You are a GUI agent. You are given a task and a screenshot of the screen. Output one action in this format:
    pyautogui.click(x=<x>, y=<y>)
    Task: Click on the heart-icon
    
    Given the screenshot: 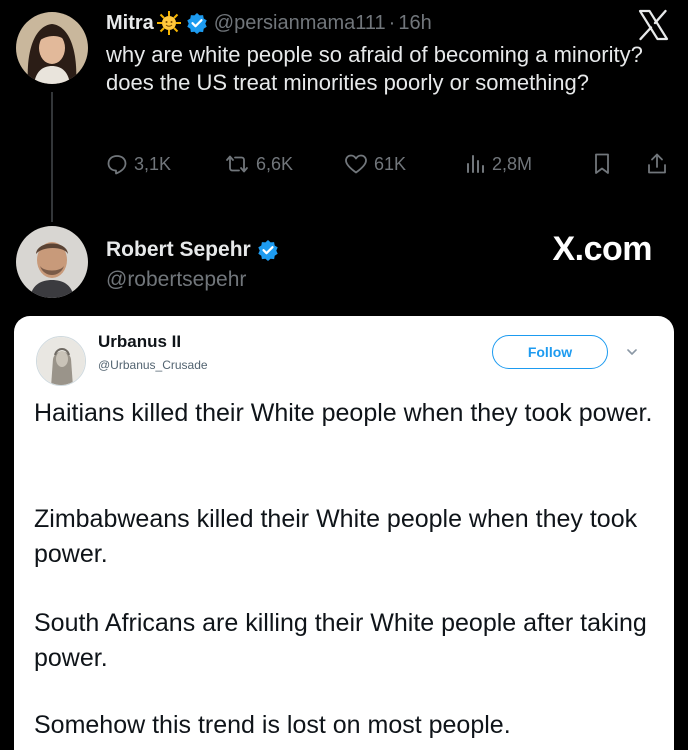 What is the action you would take?
    pyautogui.click(x=356, y=164)
    